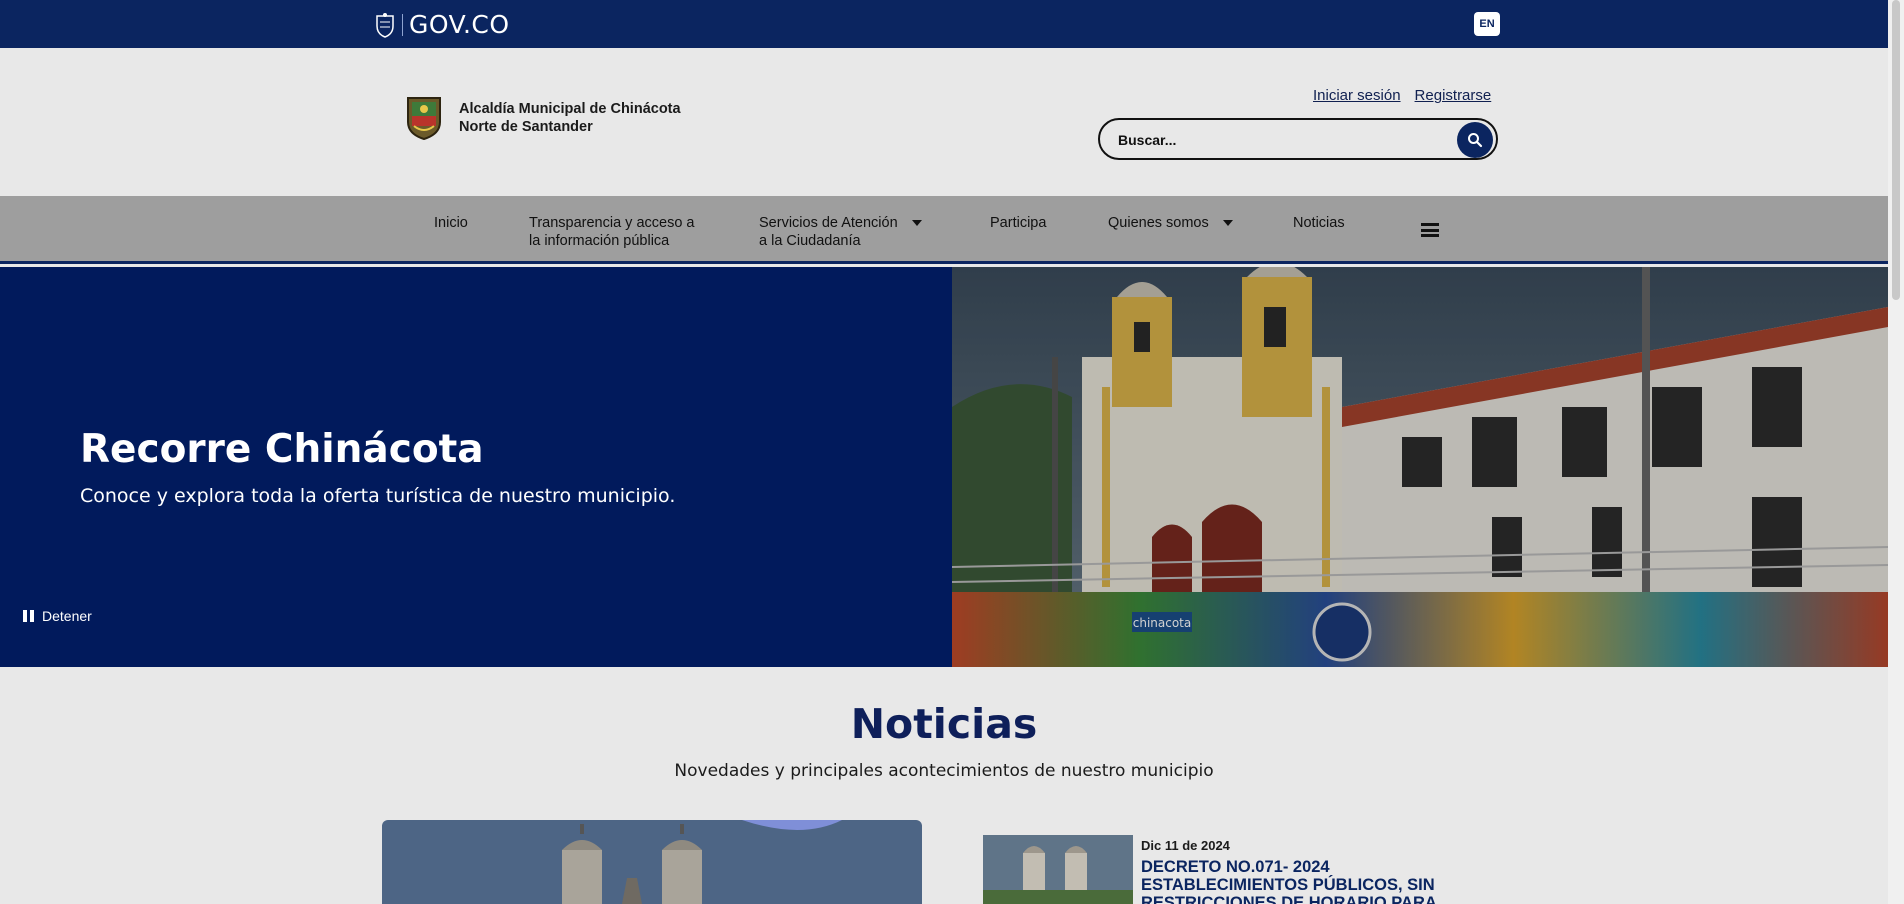  I want to click on nav-item-noticias: Noticias, so click(1319, 223).